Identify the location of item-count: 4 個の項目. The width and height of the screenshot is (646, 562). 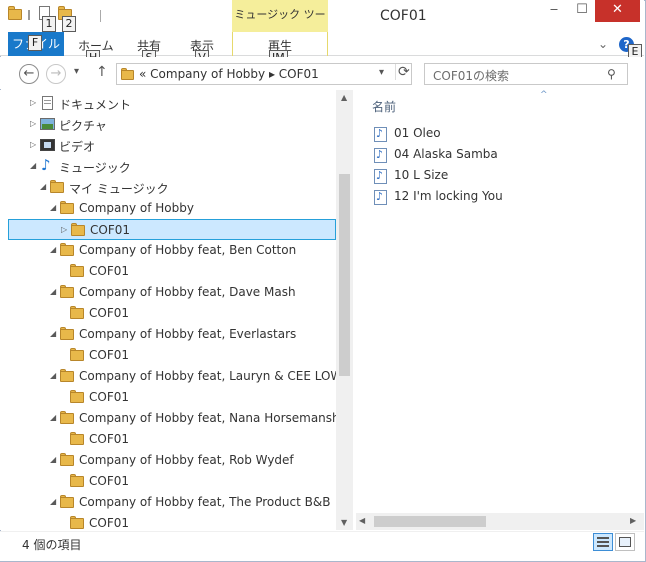
(52, 545).